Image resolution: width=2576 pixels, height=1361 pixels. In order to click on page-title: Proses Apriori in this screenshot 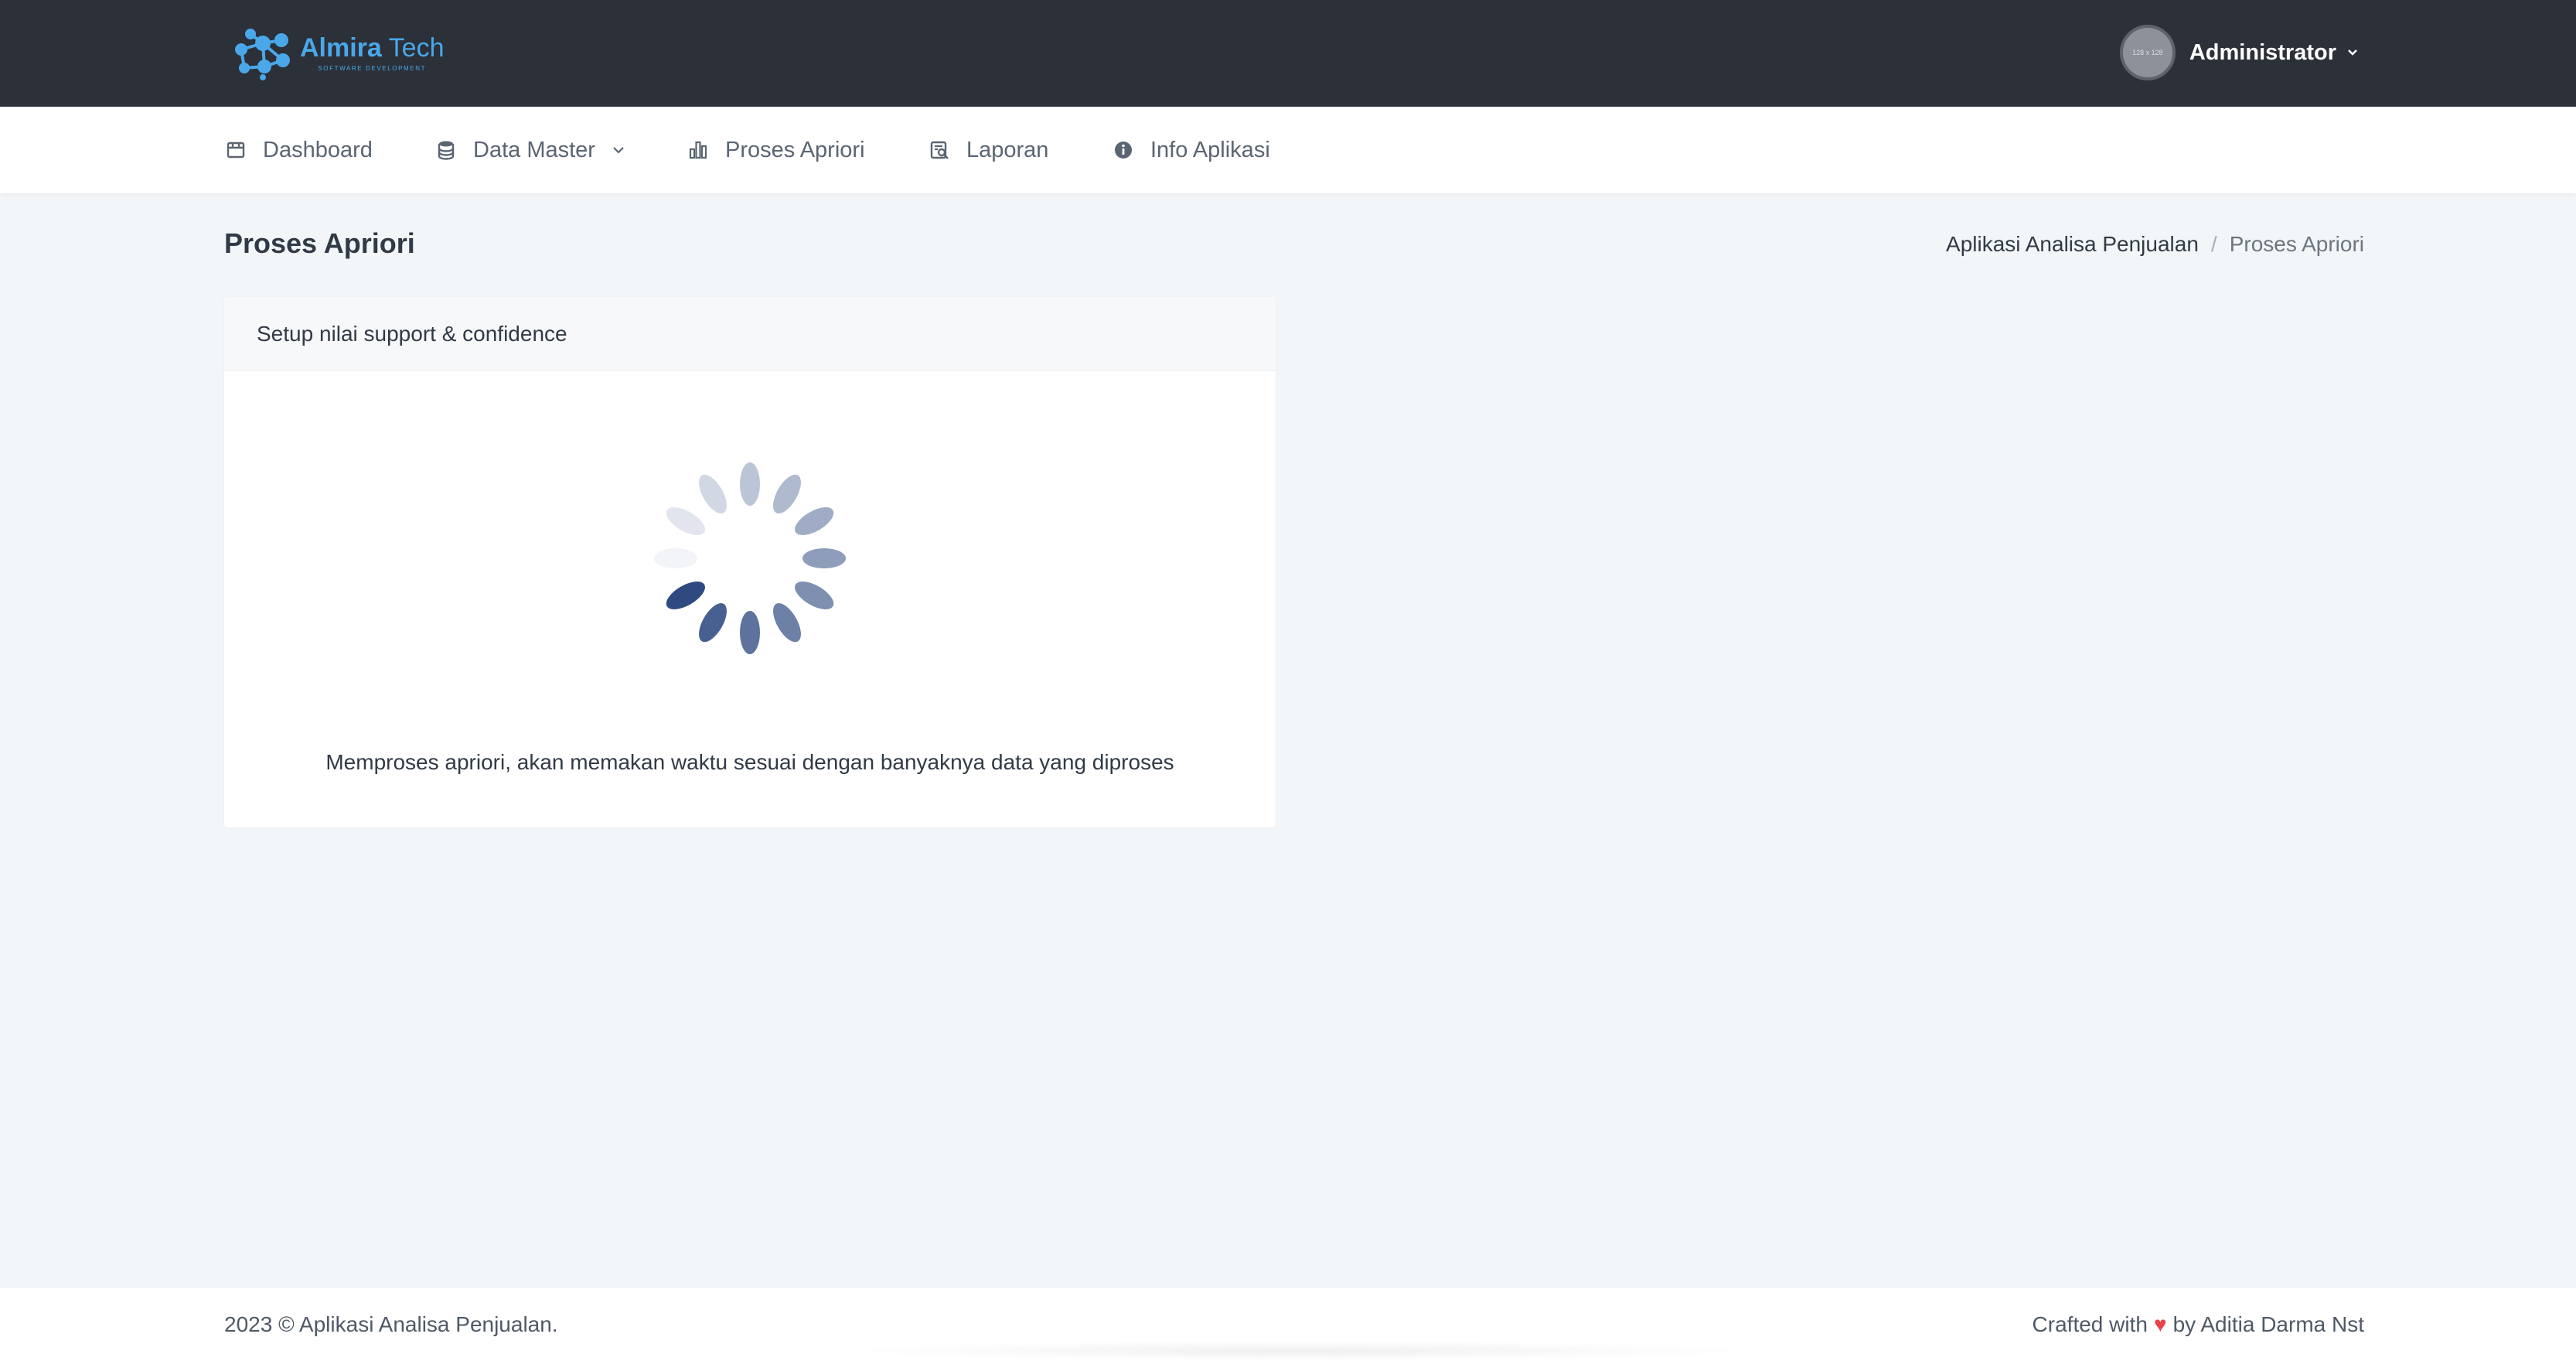, I will do `click(319, 243)`.